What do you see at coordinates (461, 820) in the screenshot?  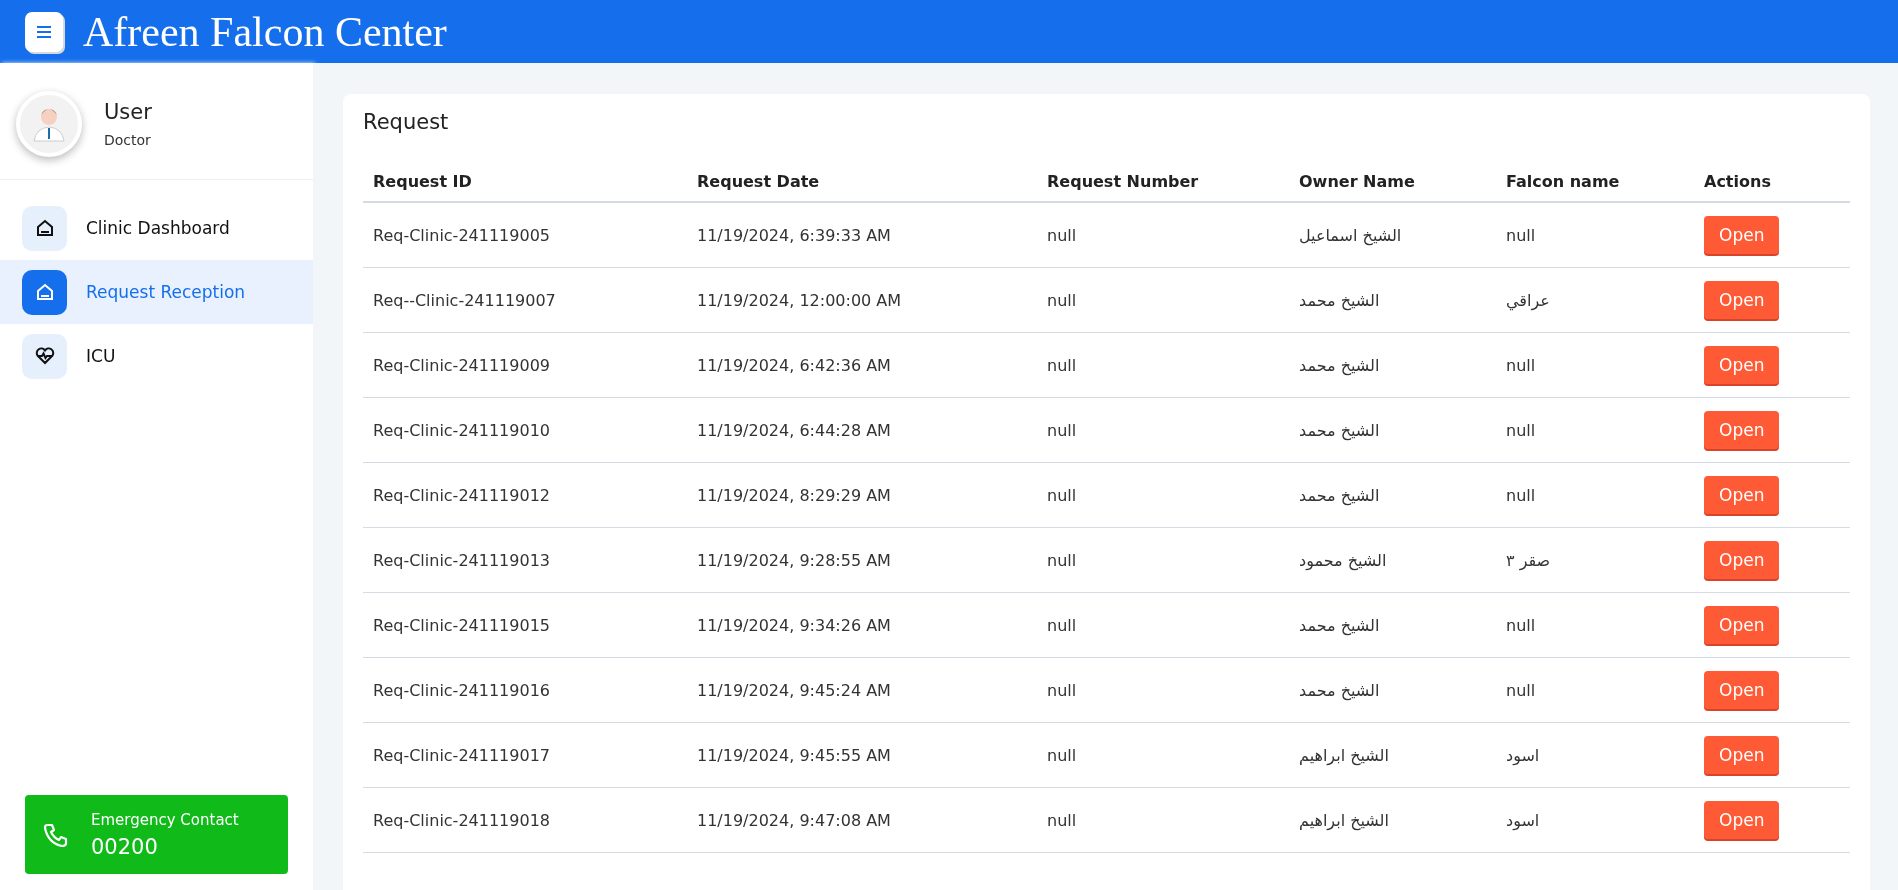 I see `table-cell: Req-Clinic-241119018` at bounding box center [461, 820].